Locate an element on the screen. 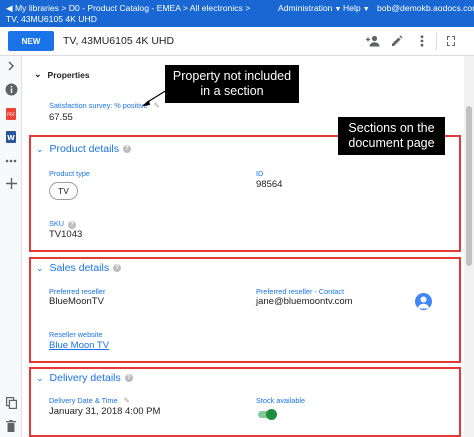  svg-text: PDF is located at coordinates (11, 114).